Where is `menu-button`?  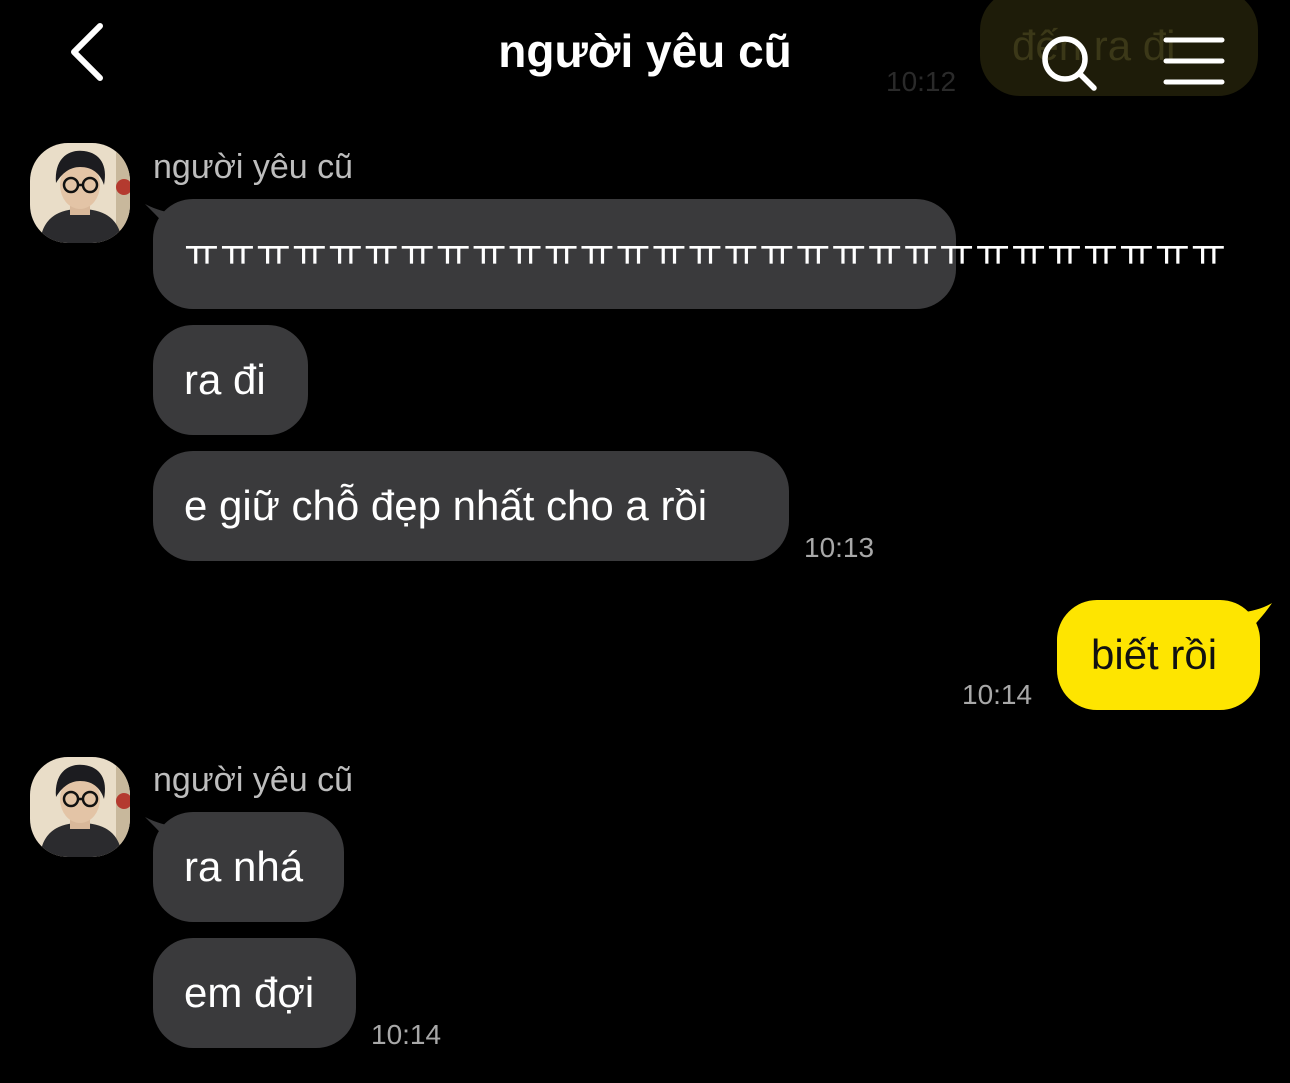 menu-button is located at coordinates (1194, 62).